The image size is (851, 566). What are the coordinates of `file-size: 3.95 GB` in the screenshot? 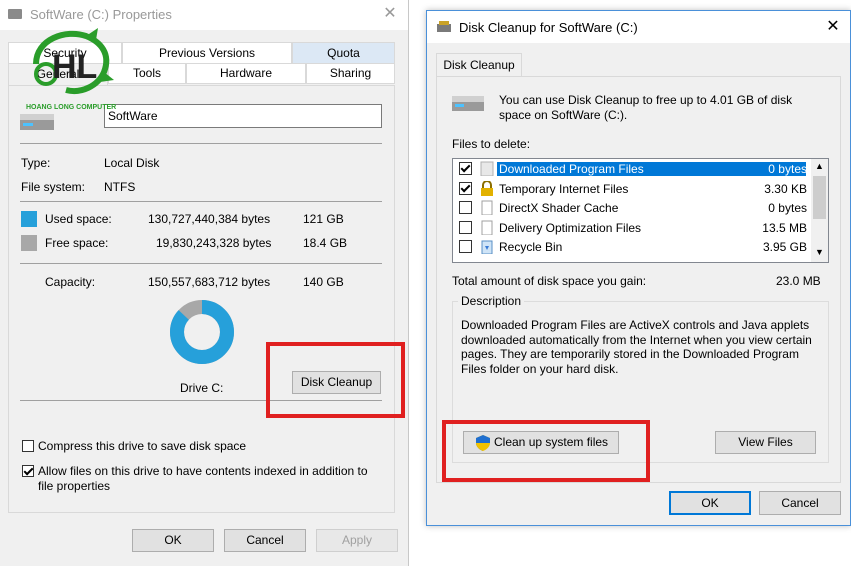 It's located at (784, 247).